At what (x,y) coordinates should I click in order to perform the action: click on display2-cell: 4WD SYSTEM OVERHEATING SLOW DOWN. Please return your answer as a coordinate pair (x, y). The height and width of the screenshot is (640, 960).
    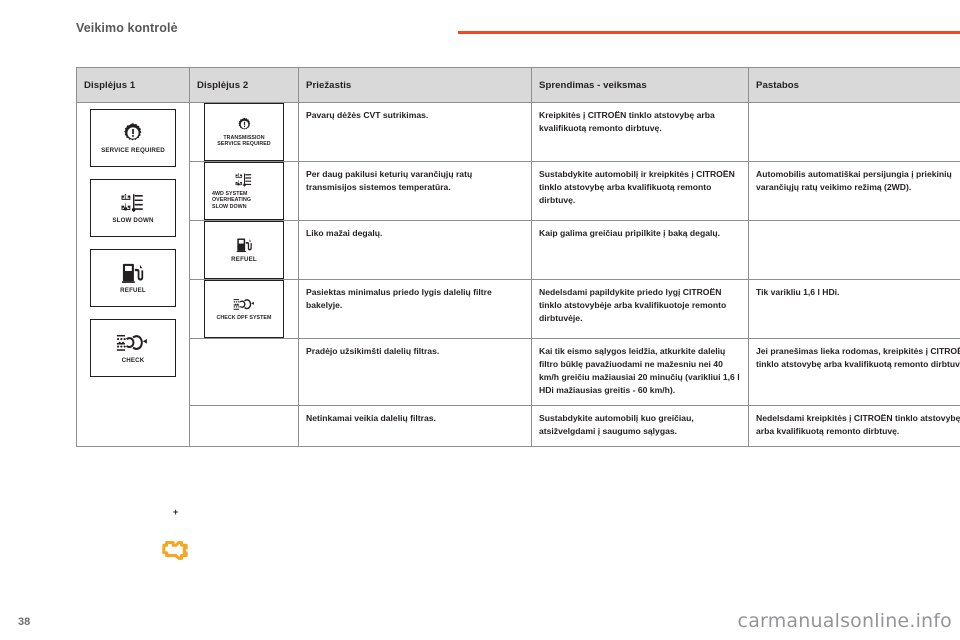
    Looking at the image, I should click on (244, 191).